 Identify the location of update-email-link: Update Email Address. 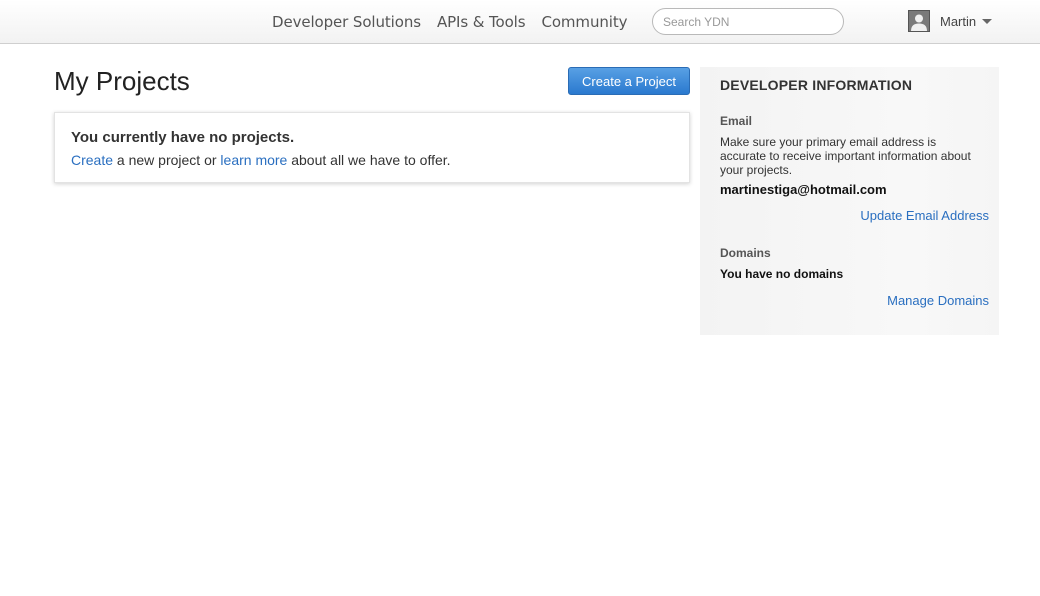
(854, 215).